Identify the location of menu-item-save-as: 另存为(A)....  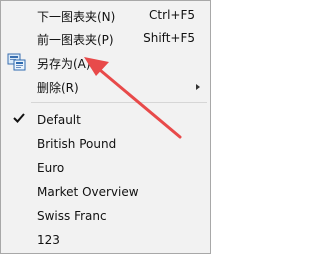
(105, 62).